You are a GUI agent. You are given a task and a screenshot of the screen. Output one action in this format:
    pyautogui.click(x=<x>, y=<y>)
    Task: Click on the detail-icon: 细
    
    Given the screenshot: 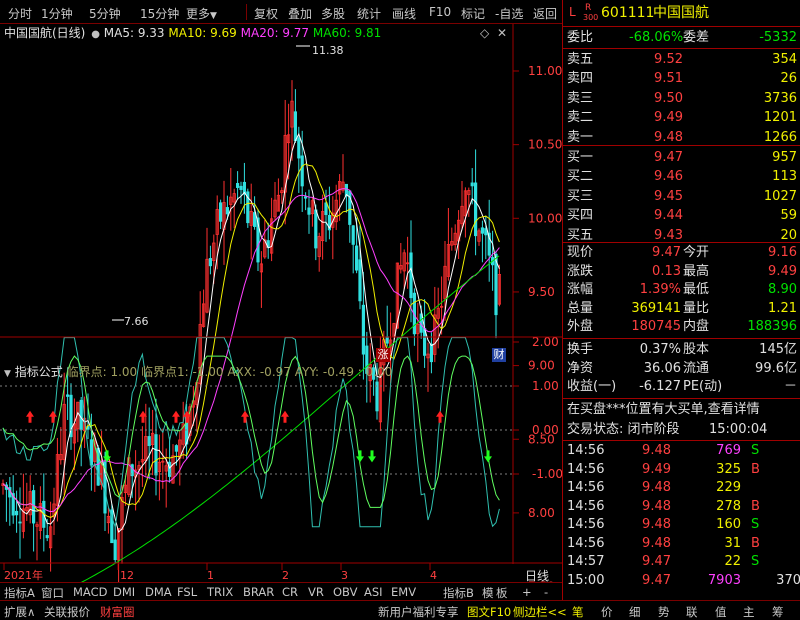 What is the action you would take?
    pyautogui.click(x=635, y=612)
    